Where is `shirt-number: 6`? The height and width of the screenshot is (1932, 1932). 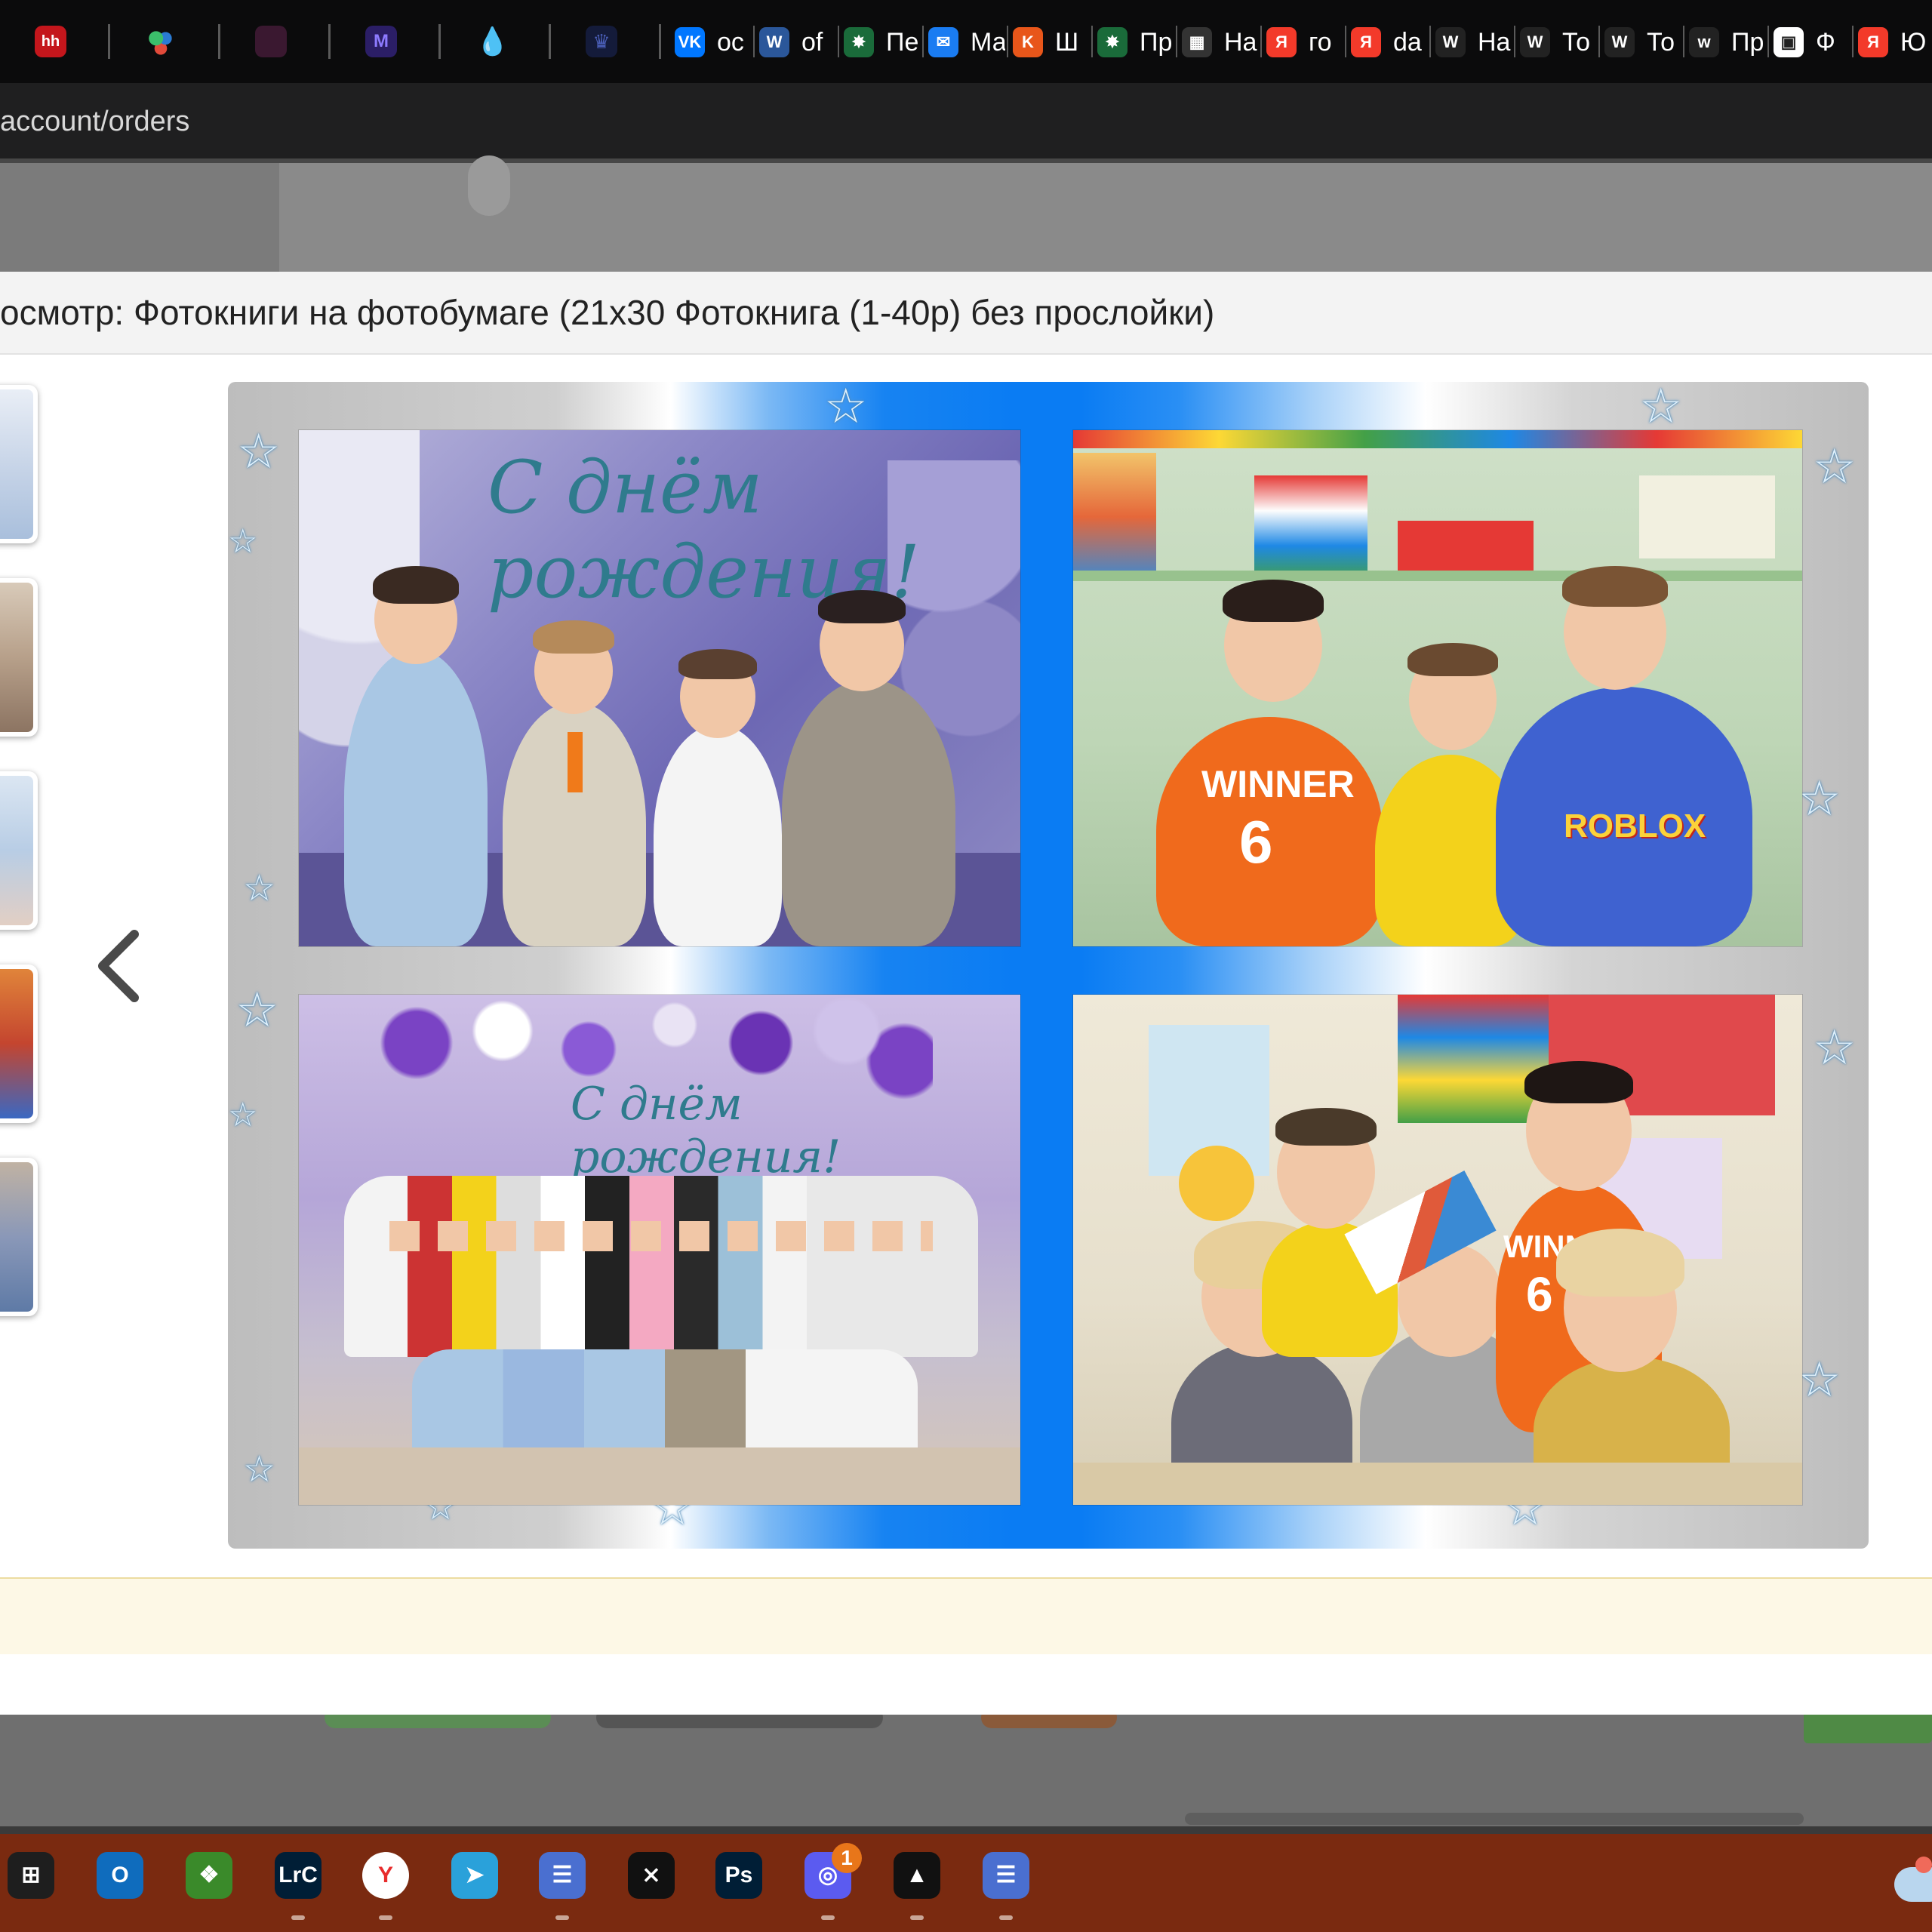 shirt-number: 6 is located at coordinates (1539, 1294).